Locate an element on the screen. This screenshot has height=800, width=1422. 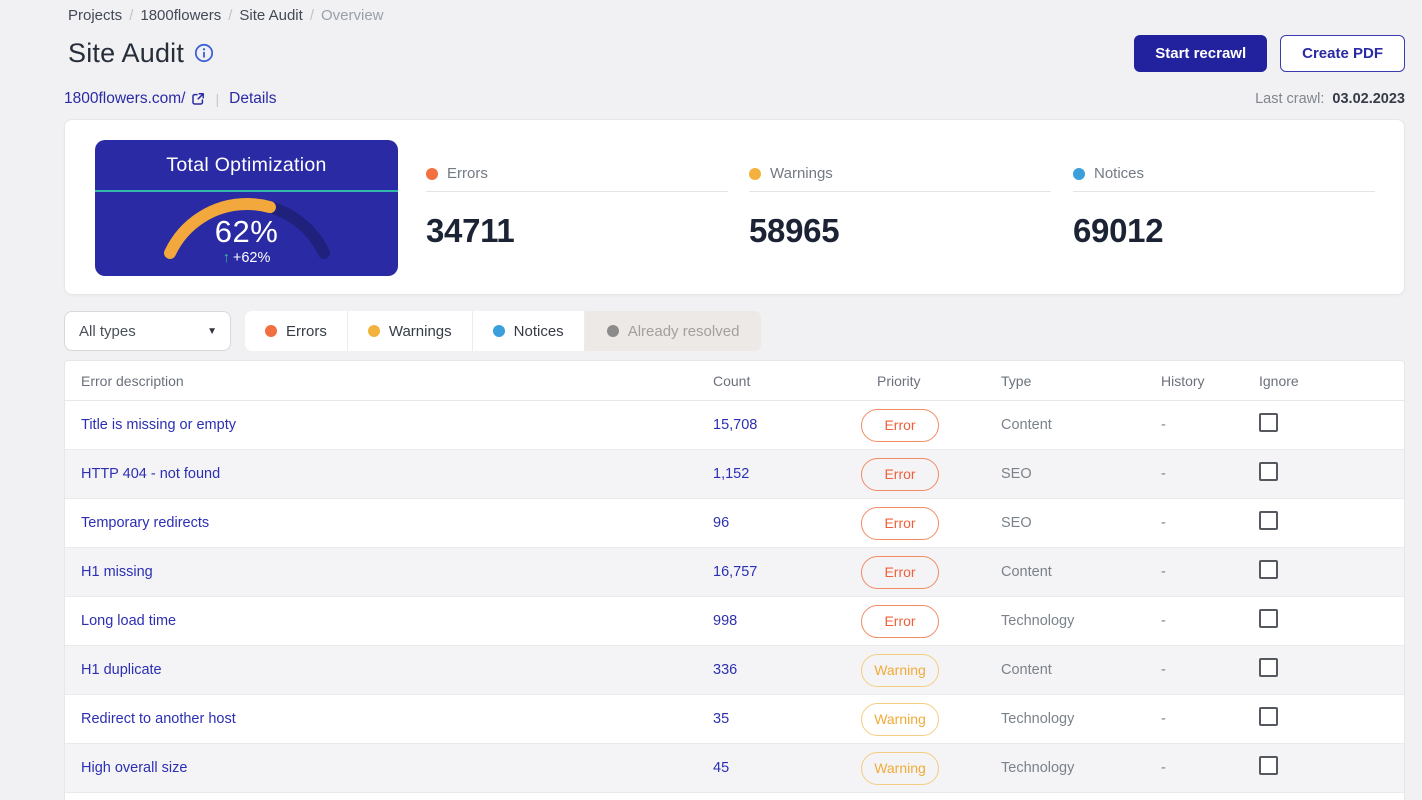
tab-label: Already resolved is located at coordinates (683, 331).